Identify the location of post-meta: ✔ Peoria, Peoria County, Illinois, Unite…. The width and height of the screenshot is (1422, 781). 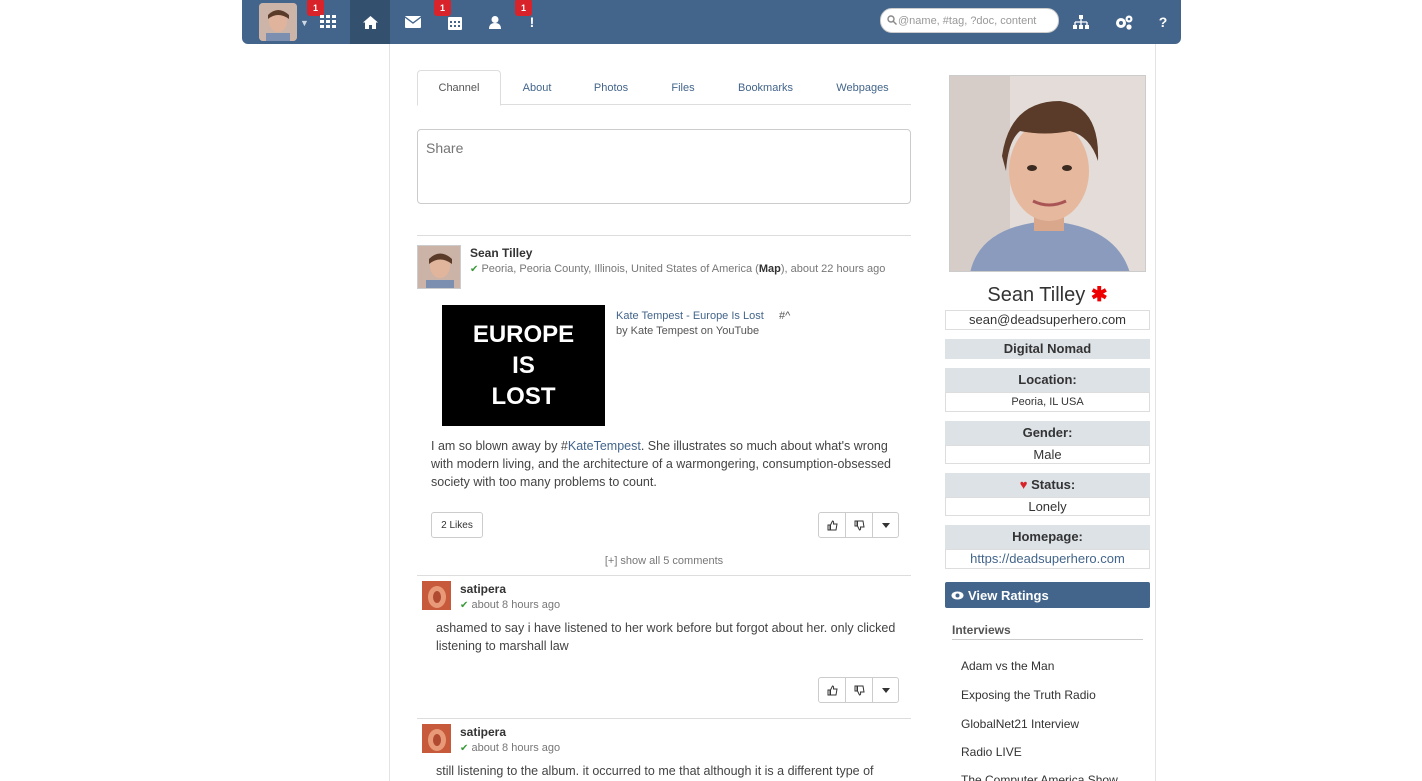
(677, 269).